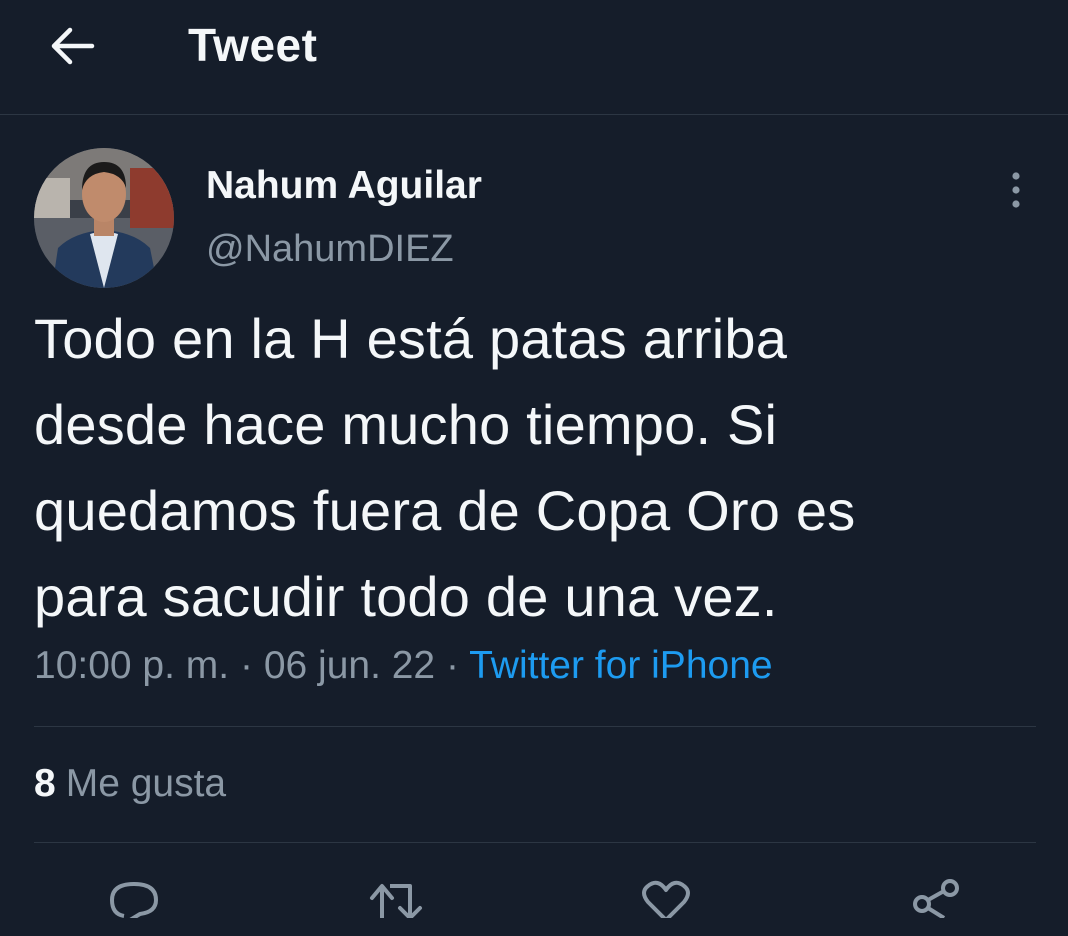 The image size is (1068, 936). I want to click on tweet-text-line: quedamos fuera de Copa Oro es, so click(445, 510).